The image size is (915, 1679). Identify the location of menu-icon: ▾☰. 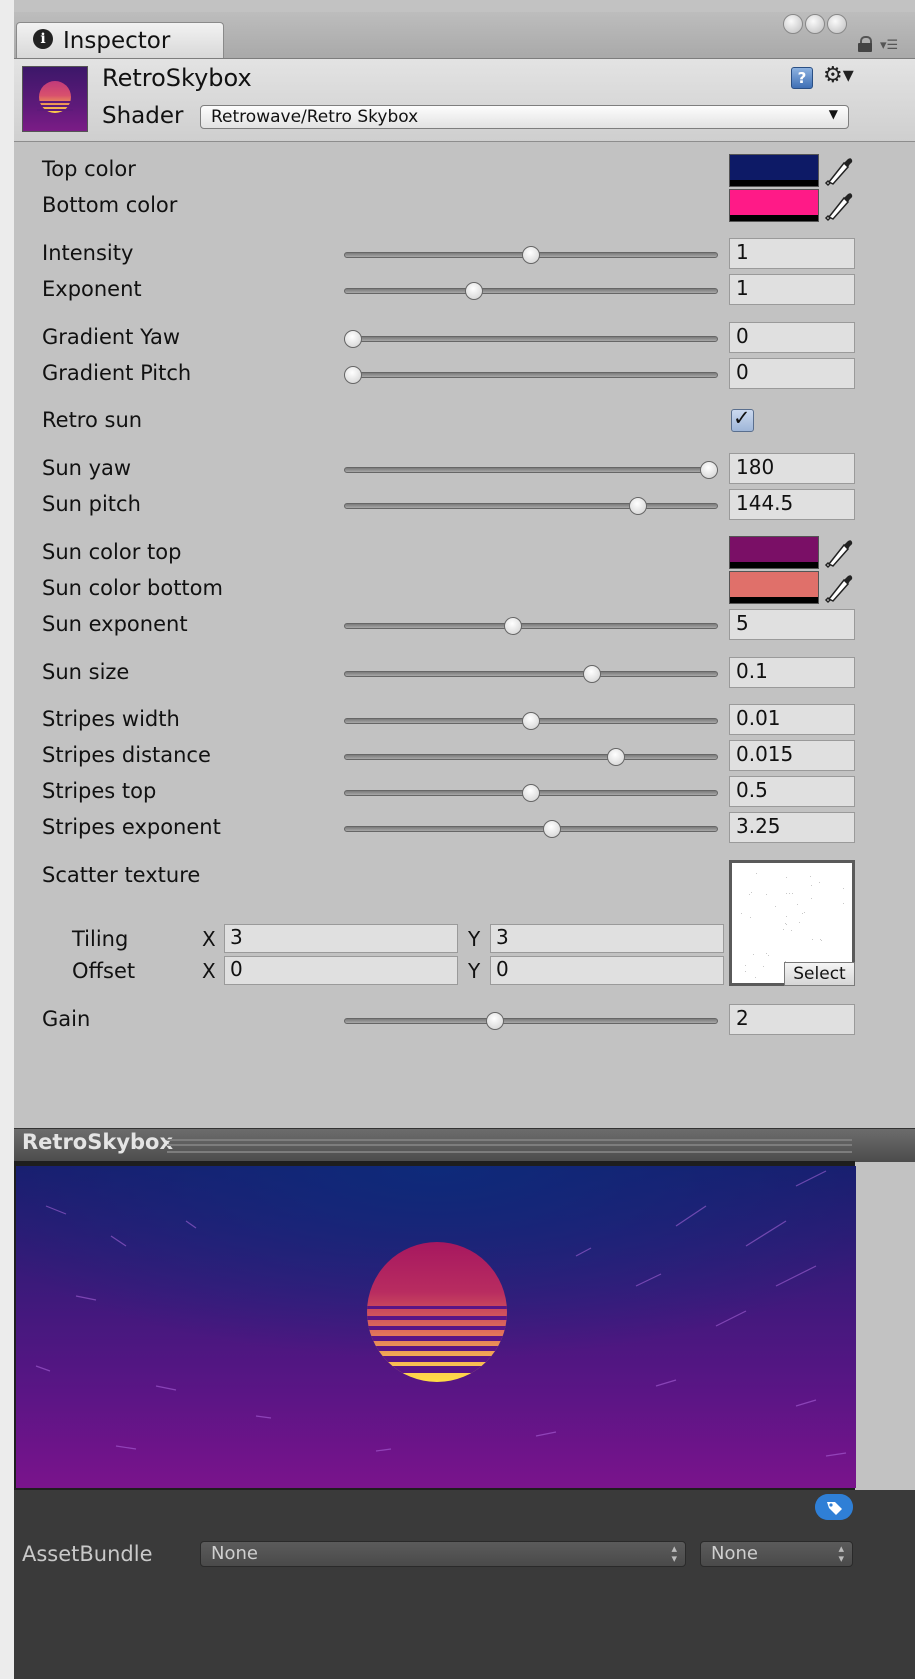
(897, 45).